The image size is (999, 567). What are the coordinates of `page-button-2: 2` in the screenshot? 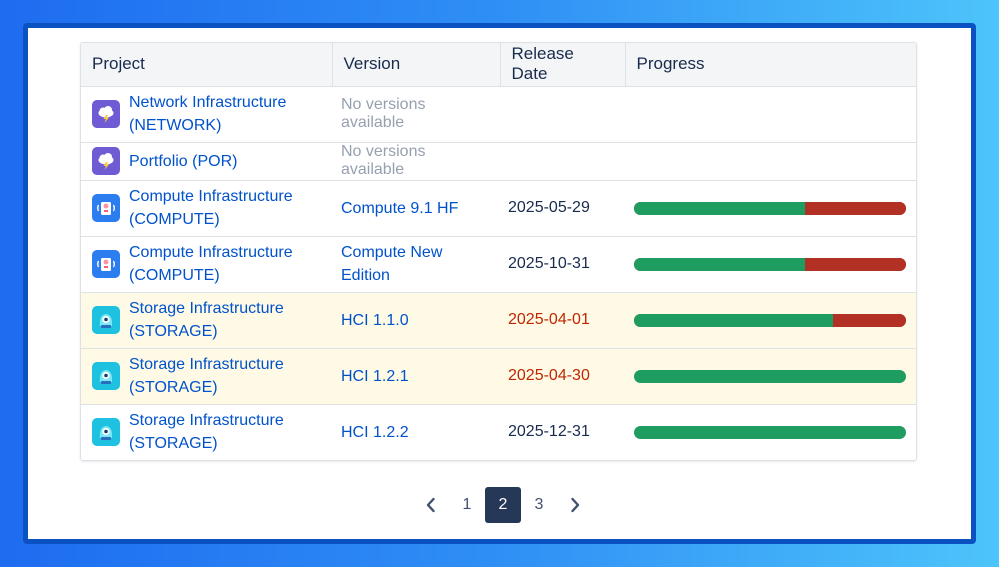 It's located at (503, 505).